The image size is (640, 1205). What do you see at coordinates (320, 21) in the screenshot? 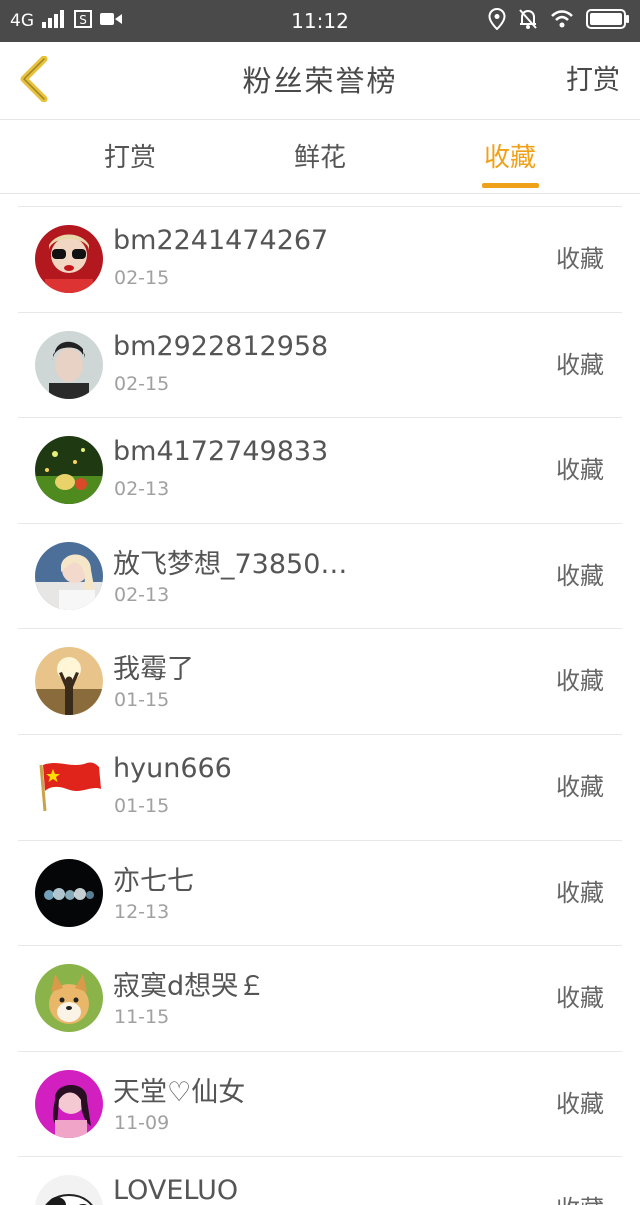
I see `status-bar: 4G S 11:12` at bounding box center [320, 21].